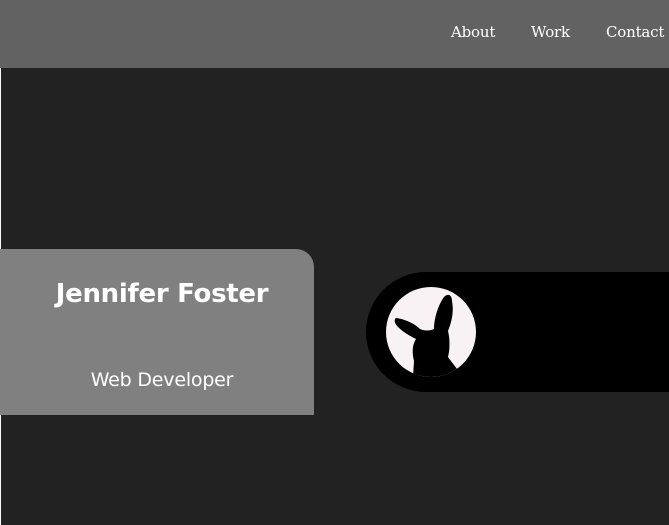  Describe the element at coordinates (162, 294) in the screenshot. I see `profile-name: Jennifer Foster` at that location.